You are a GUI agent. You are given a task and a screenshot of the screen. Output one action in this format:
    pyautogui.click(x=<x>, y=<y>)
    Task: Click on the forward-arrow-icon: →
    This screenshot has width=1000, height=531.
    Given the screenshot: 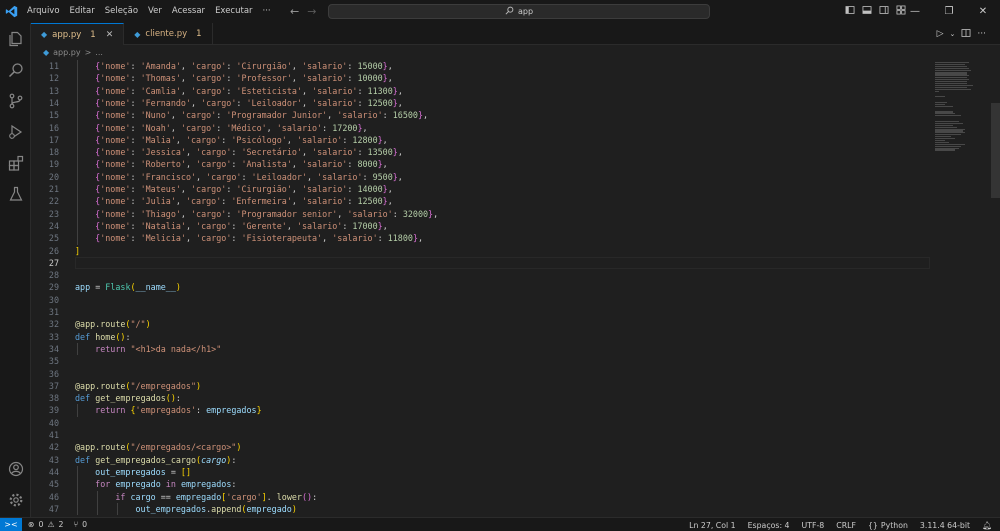 What is the action you would take?
    pyautogui.click(x=311, y=11)
    